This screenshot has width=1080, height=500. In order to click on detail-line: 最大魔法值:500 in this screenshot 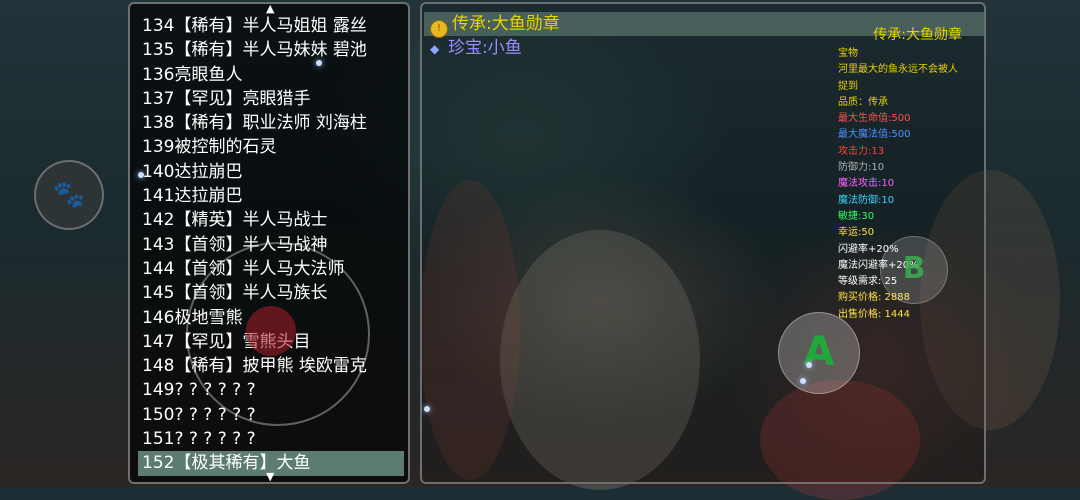, I will do `click(874, 135)`.